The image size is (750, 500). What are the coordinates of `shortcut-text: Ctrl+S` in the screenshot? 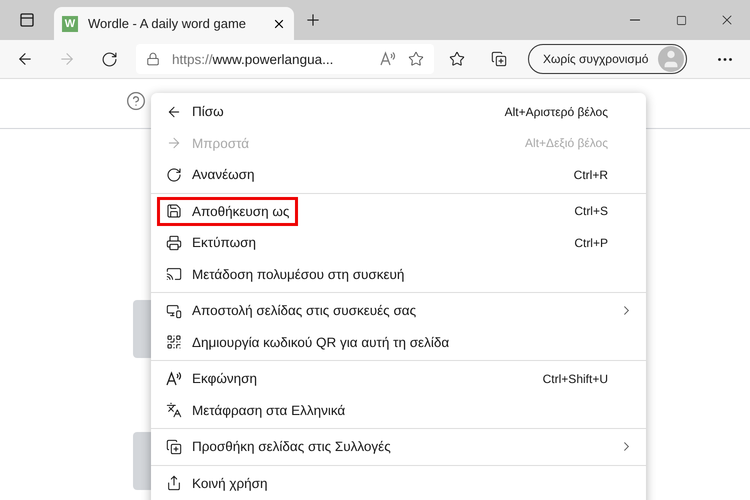 It's located at (591, 211).